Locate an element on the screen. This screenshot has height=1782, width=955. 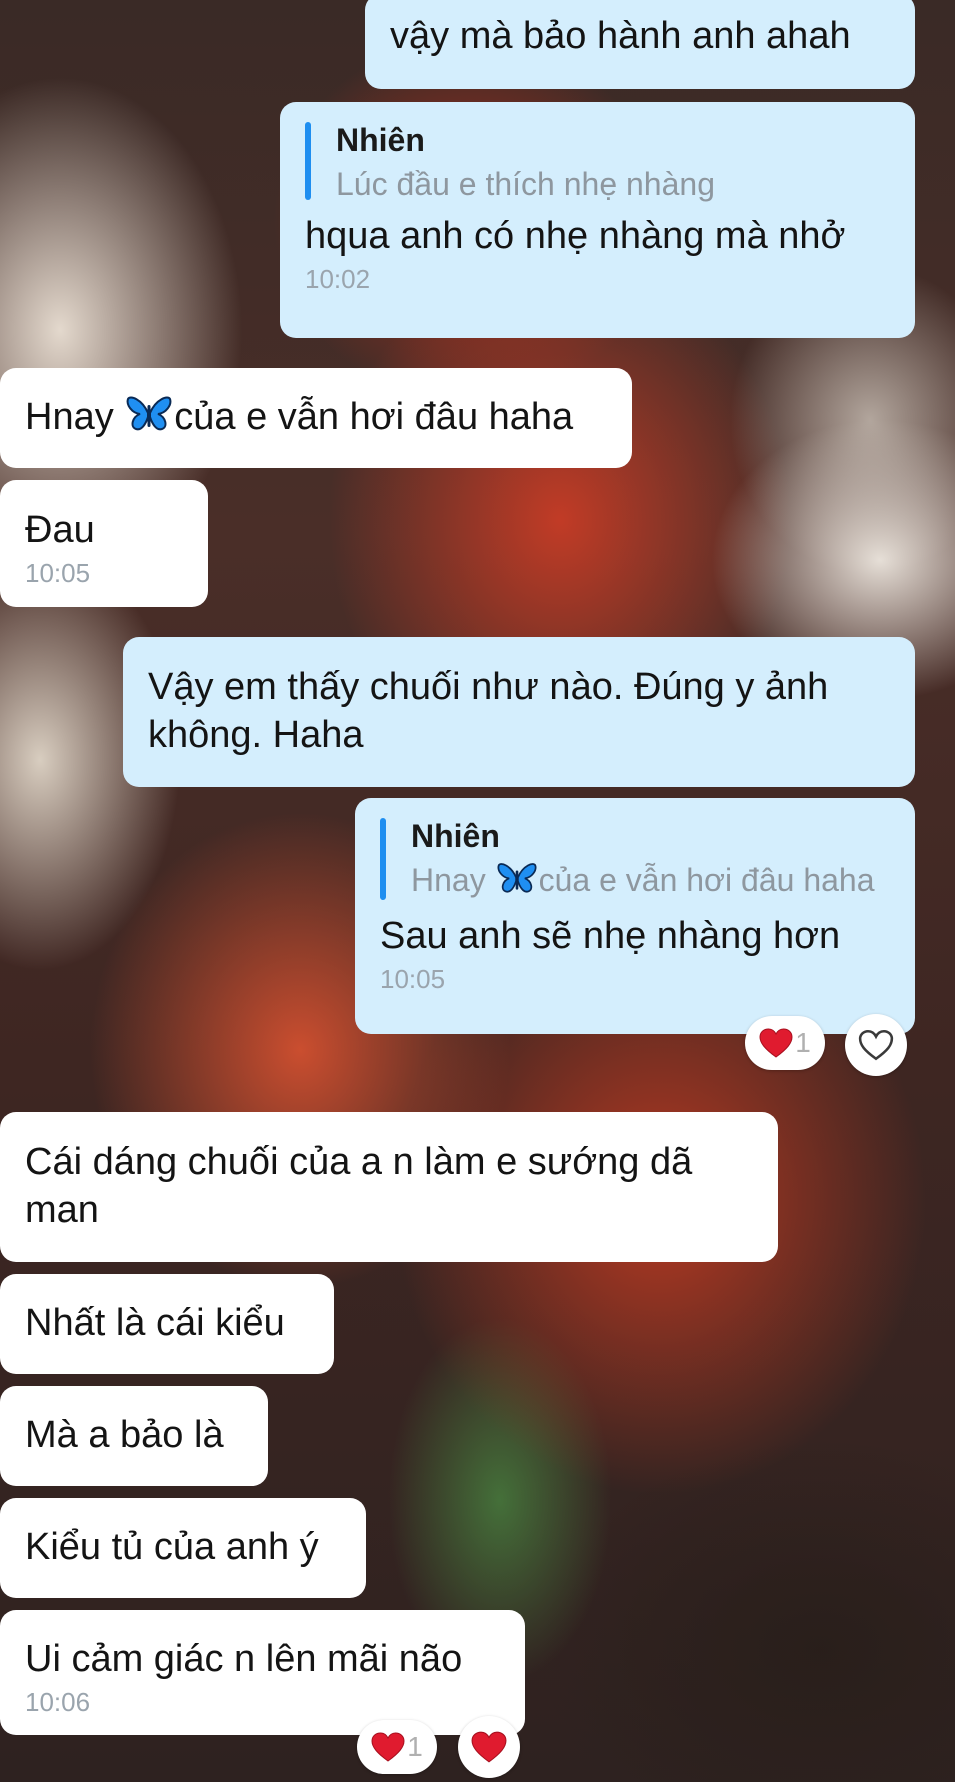
reply-quote: Nhiên Lúc đầu e thích nhẹ nhàng is located at coordinates (597, 162).